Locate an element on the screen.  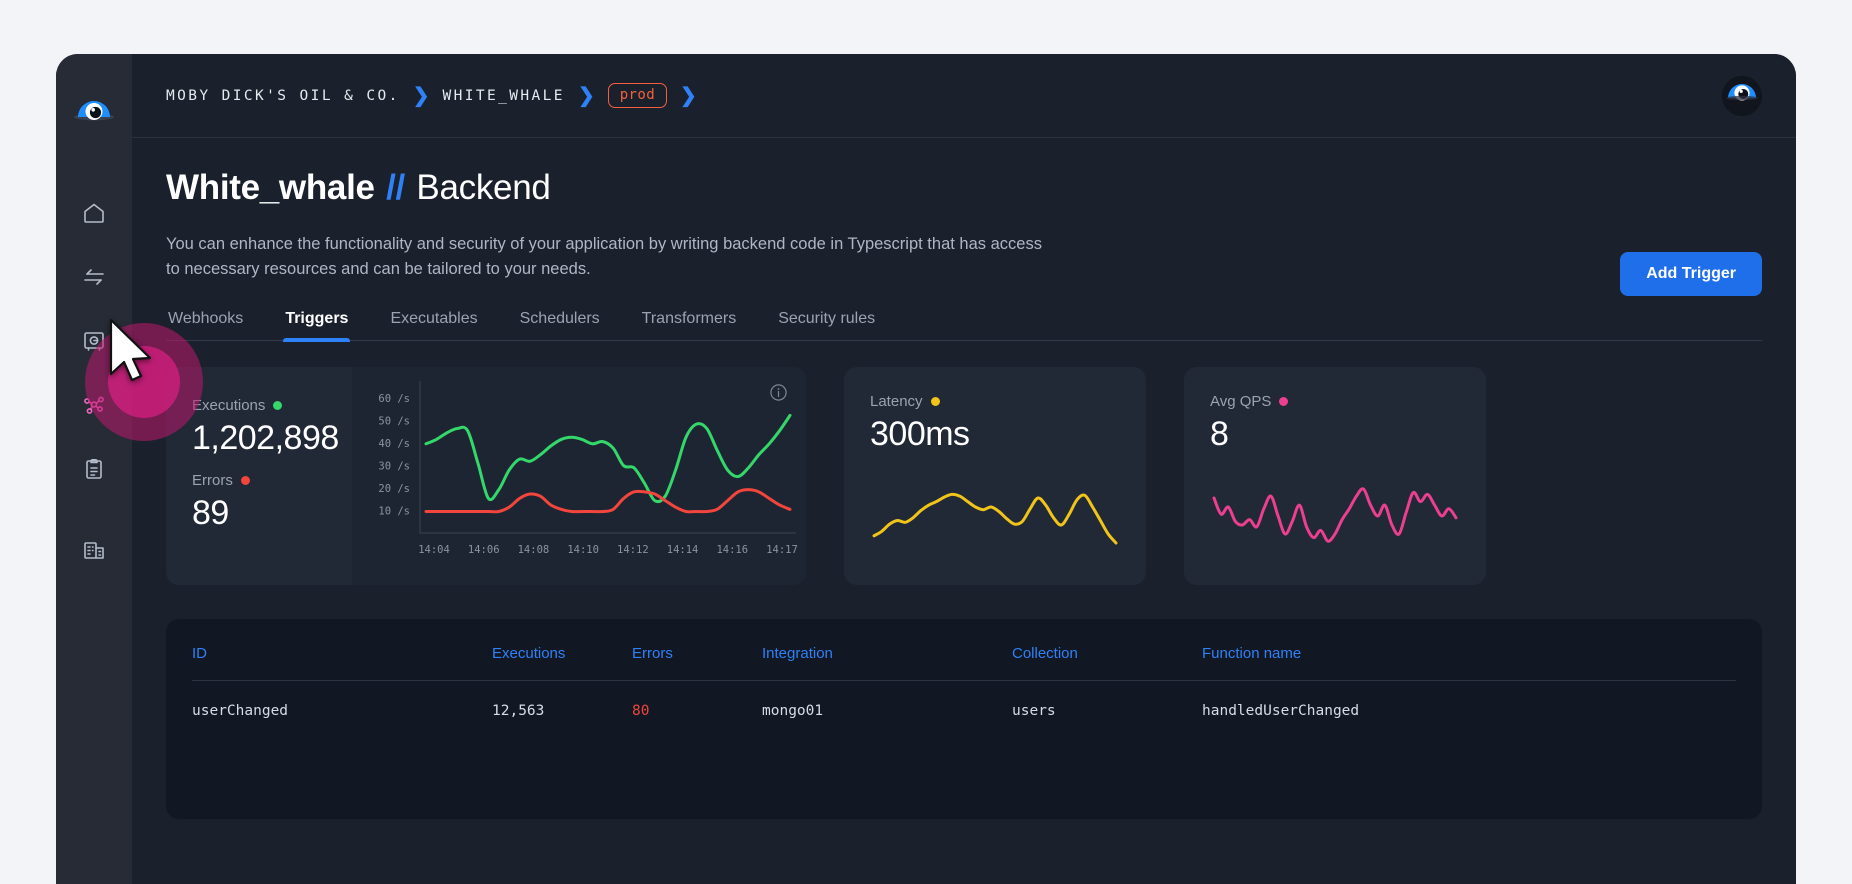
info-icon is located at coordinates (778, 392).